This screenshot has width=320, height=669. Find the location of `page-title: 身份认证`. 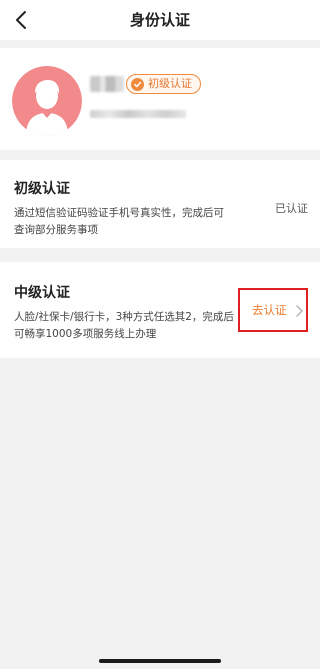

page-title: 身份认证 is located at coordinates (159, 20).